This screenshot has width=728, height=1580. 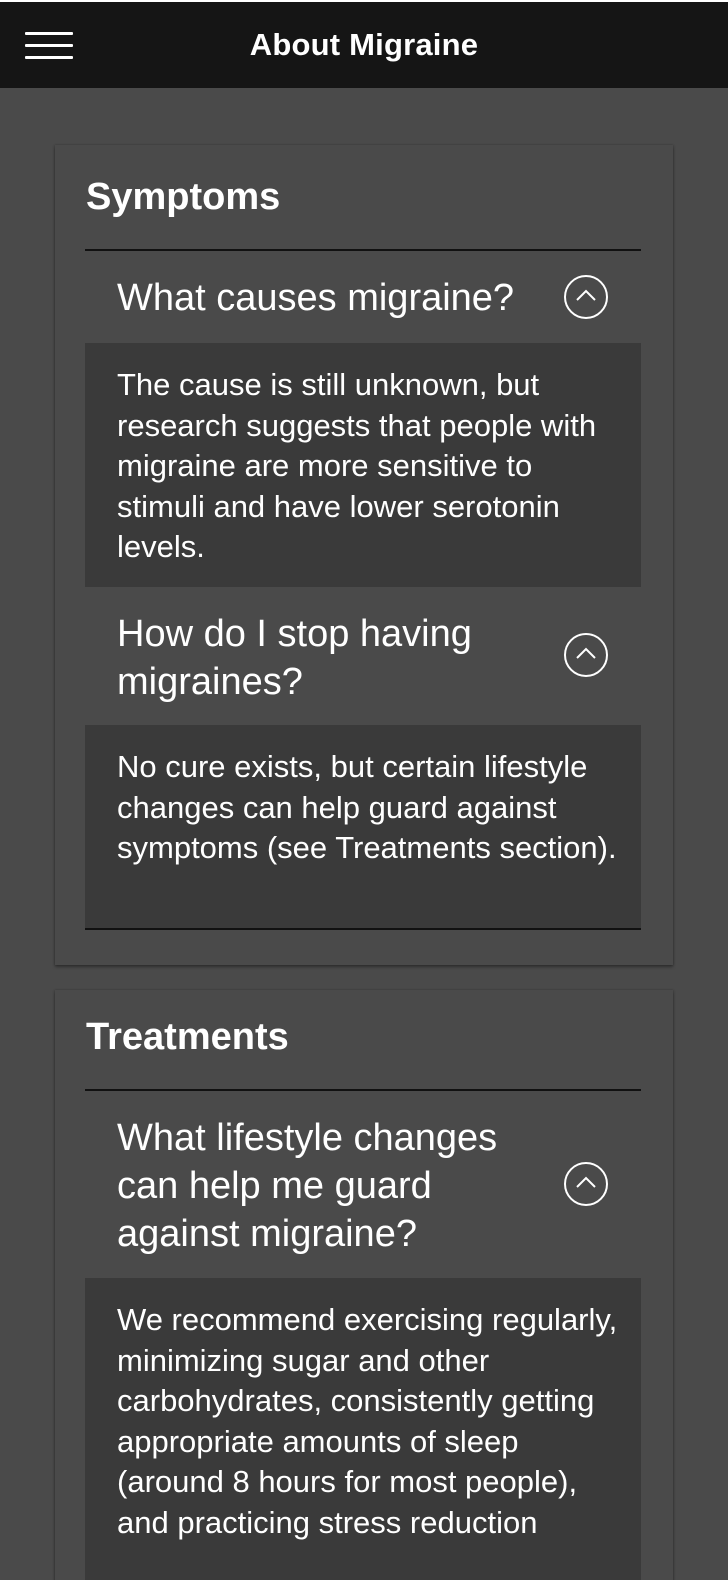 What do you see at coordinates (332, 658) in the screenshot?
I see `faq-question-stop: How do I stop having migraines?` at bounding box center [332, 658].